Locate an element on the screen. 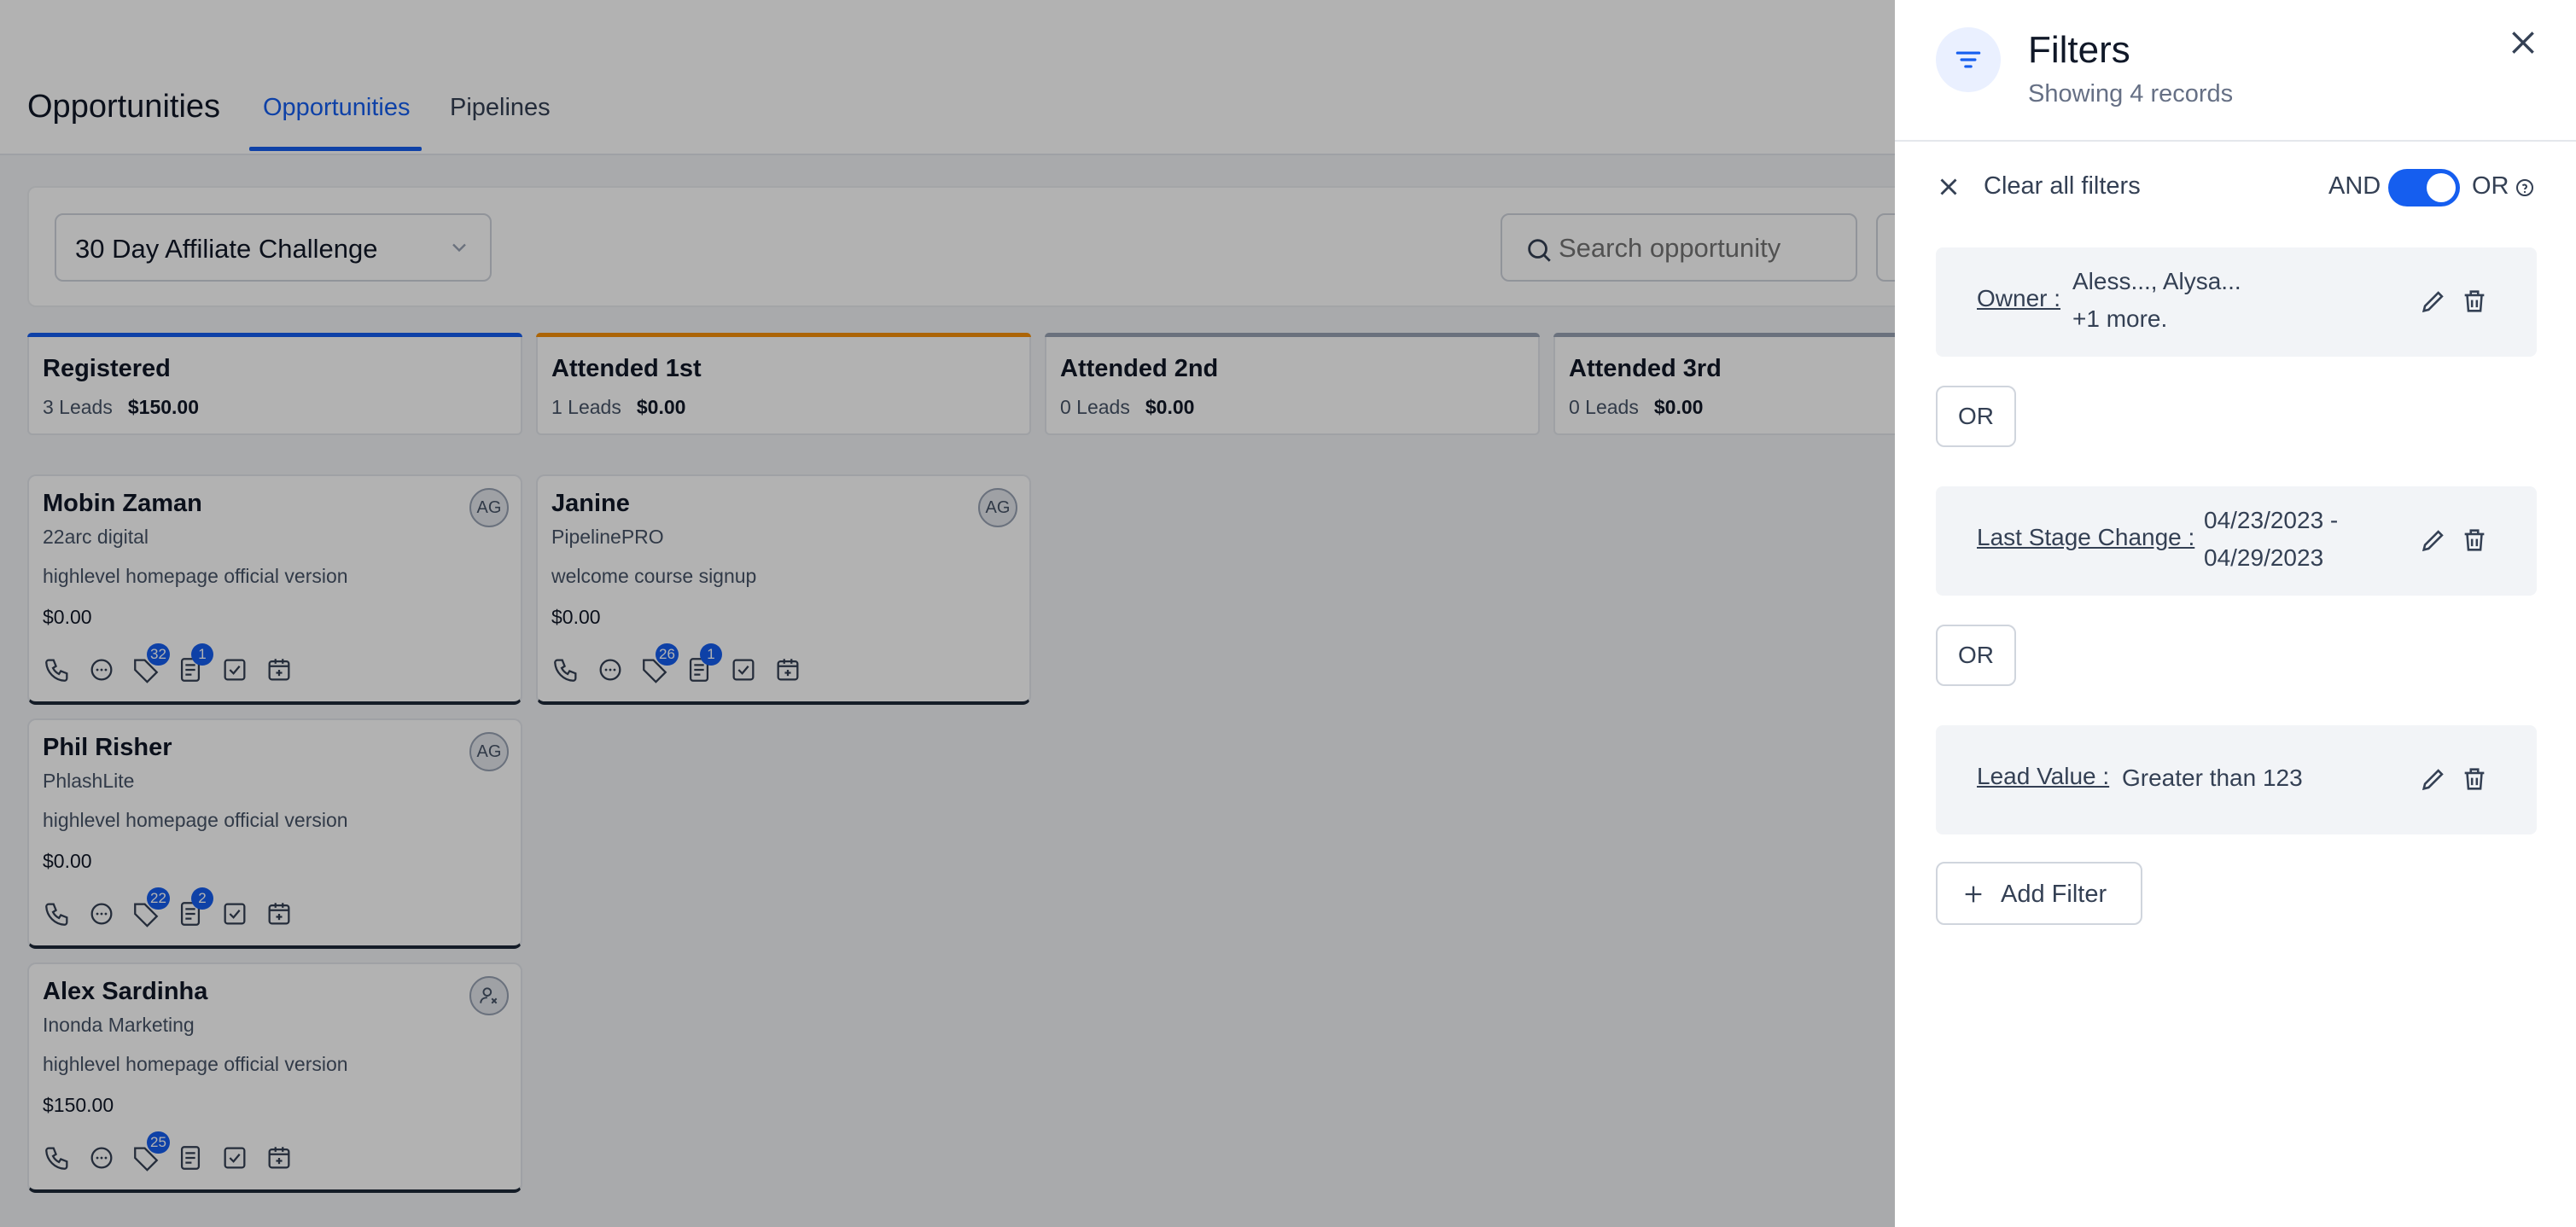 The width and height of the screenshot is (2576, 1227). filter-icon-badge is located at coordinates (1968, 59).